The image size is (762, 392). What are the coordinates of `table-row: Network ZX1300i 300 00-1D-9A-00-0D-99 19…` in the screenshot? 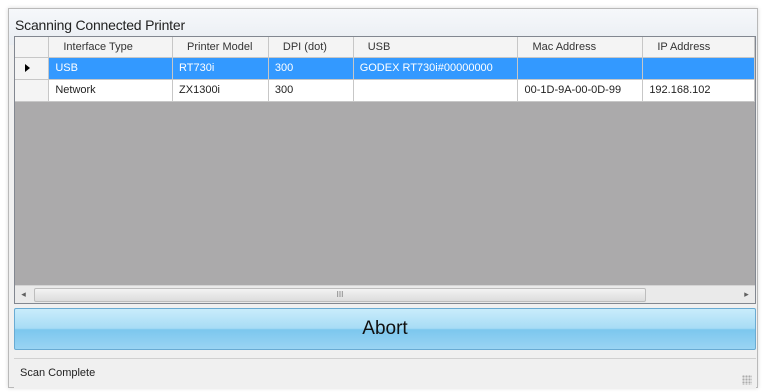 It's located at (385, 90).